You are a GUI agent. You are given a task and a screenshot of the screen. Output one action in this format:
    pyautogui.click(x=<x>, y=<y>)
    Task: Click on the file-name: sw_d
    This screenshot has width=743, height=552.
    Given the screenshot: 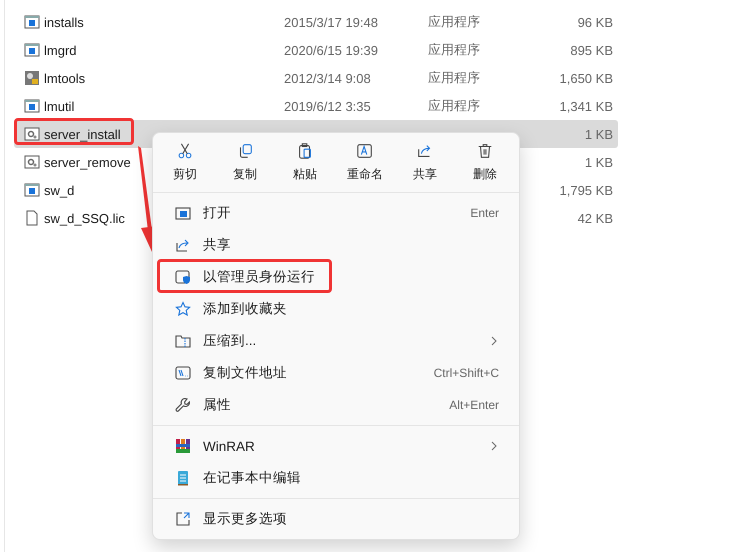 What is the action you would take?
    pyautogui.click(x=59, y=190)
    